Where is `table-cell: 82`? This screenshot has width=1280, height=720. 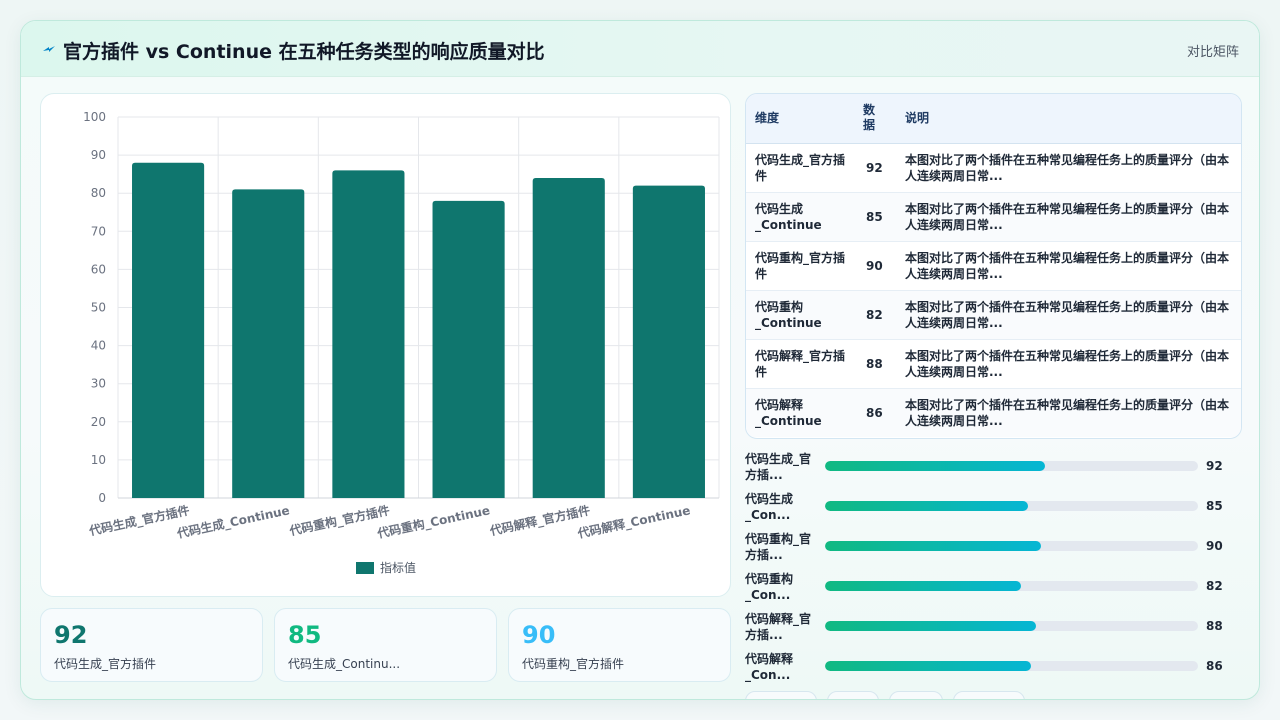
table-cell: 82 is located at coordinates (876, 315).